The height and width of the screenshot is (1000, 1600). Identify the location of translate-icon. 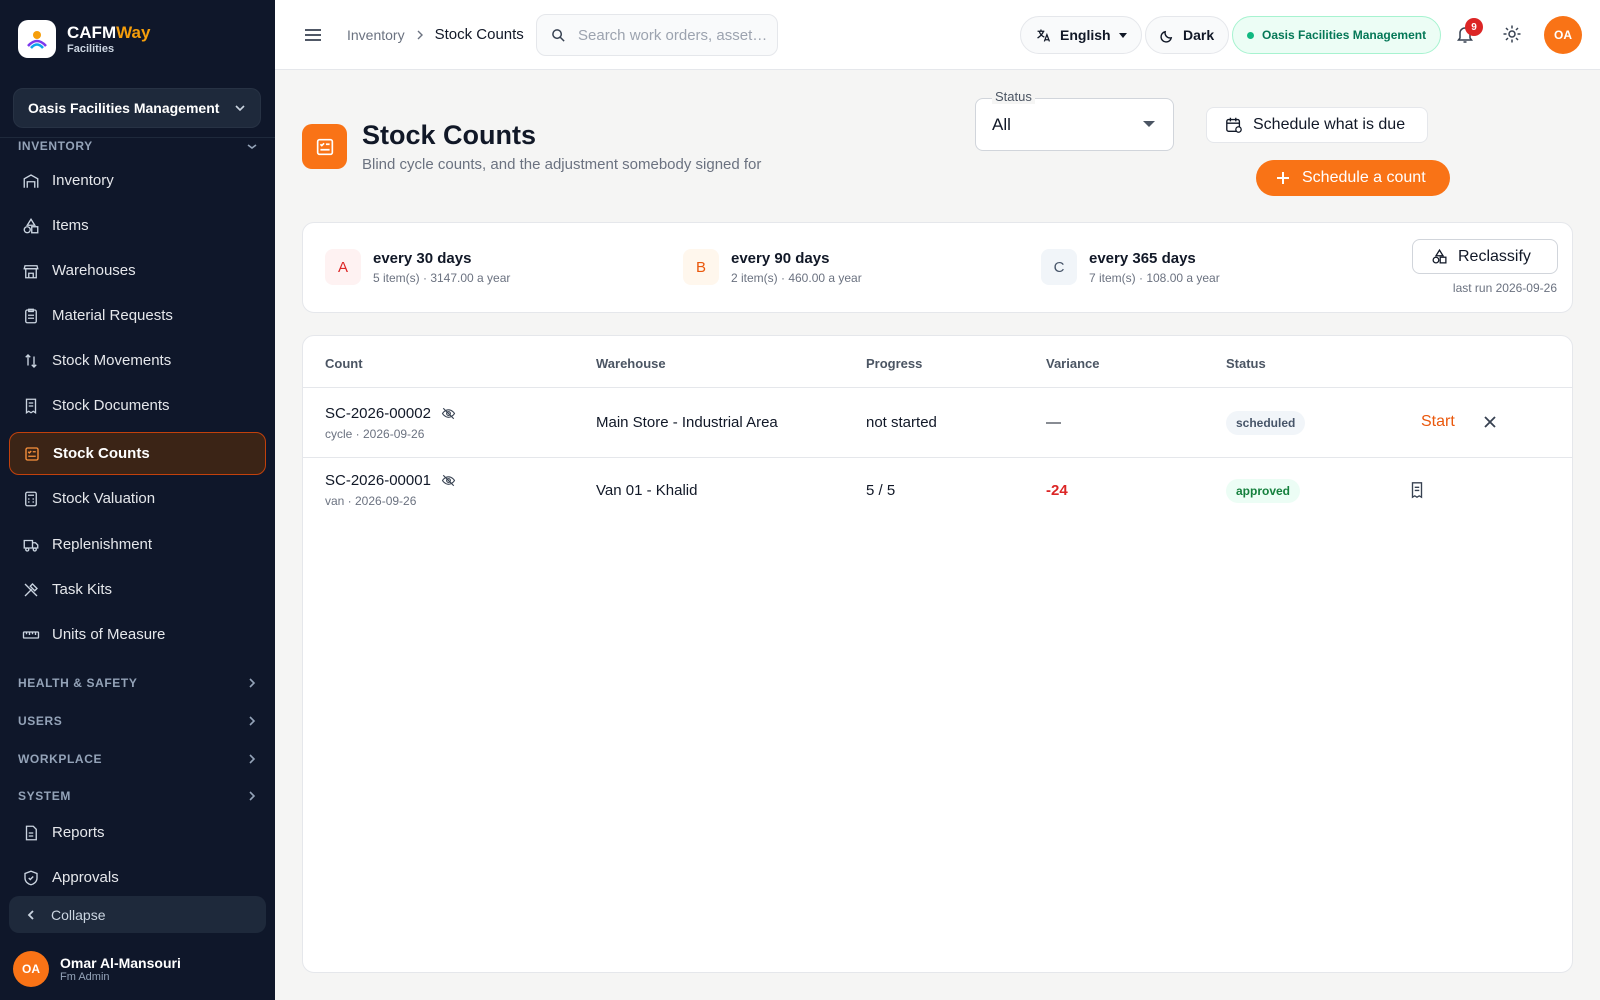
(1044, 35).